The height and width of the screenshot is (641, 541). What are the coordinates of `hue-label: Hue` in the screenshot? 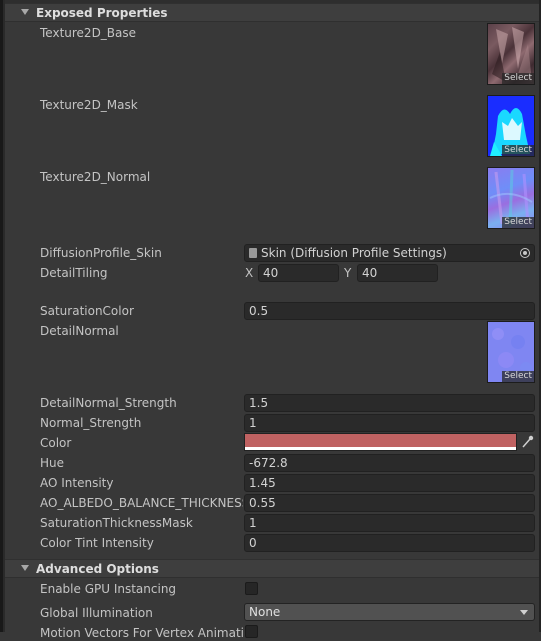 It's located at (52, 463).